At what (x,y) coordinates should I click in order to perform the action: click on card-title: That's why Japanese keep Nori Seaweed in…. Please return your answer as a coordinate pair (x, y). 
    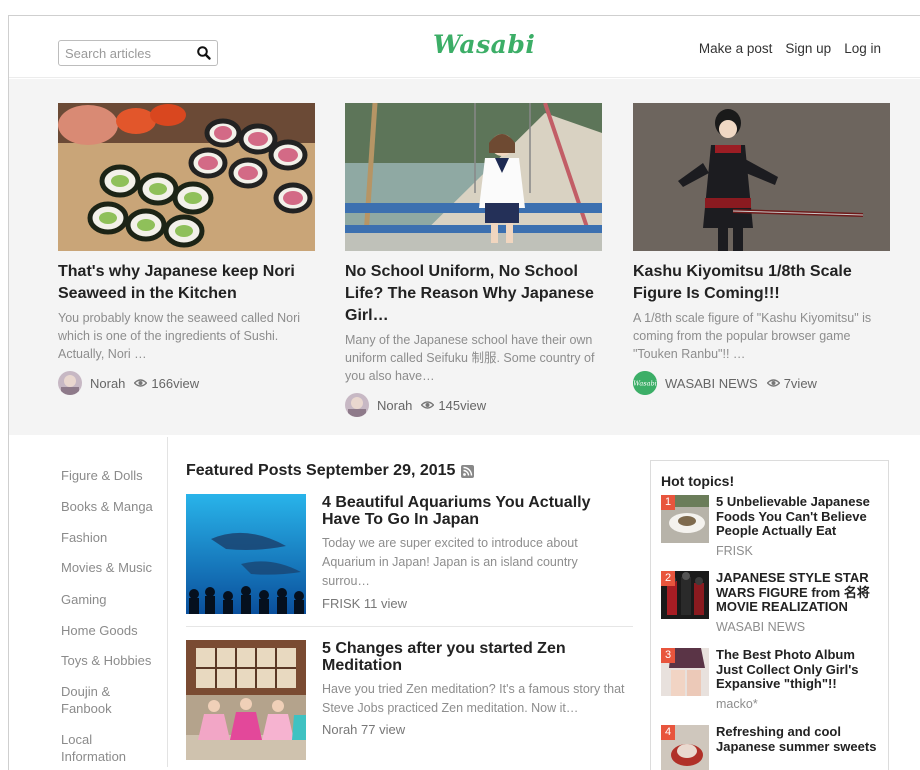
    Looking at the image, I should click on (186, 283).